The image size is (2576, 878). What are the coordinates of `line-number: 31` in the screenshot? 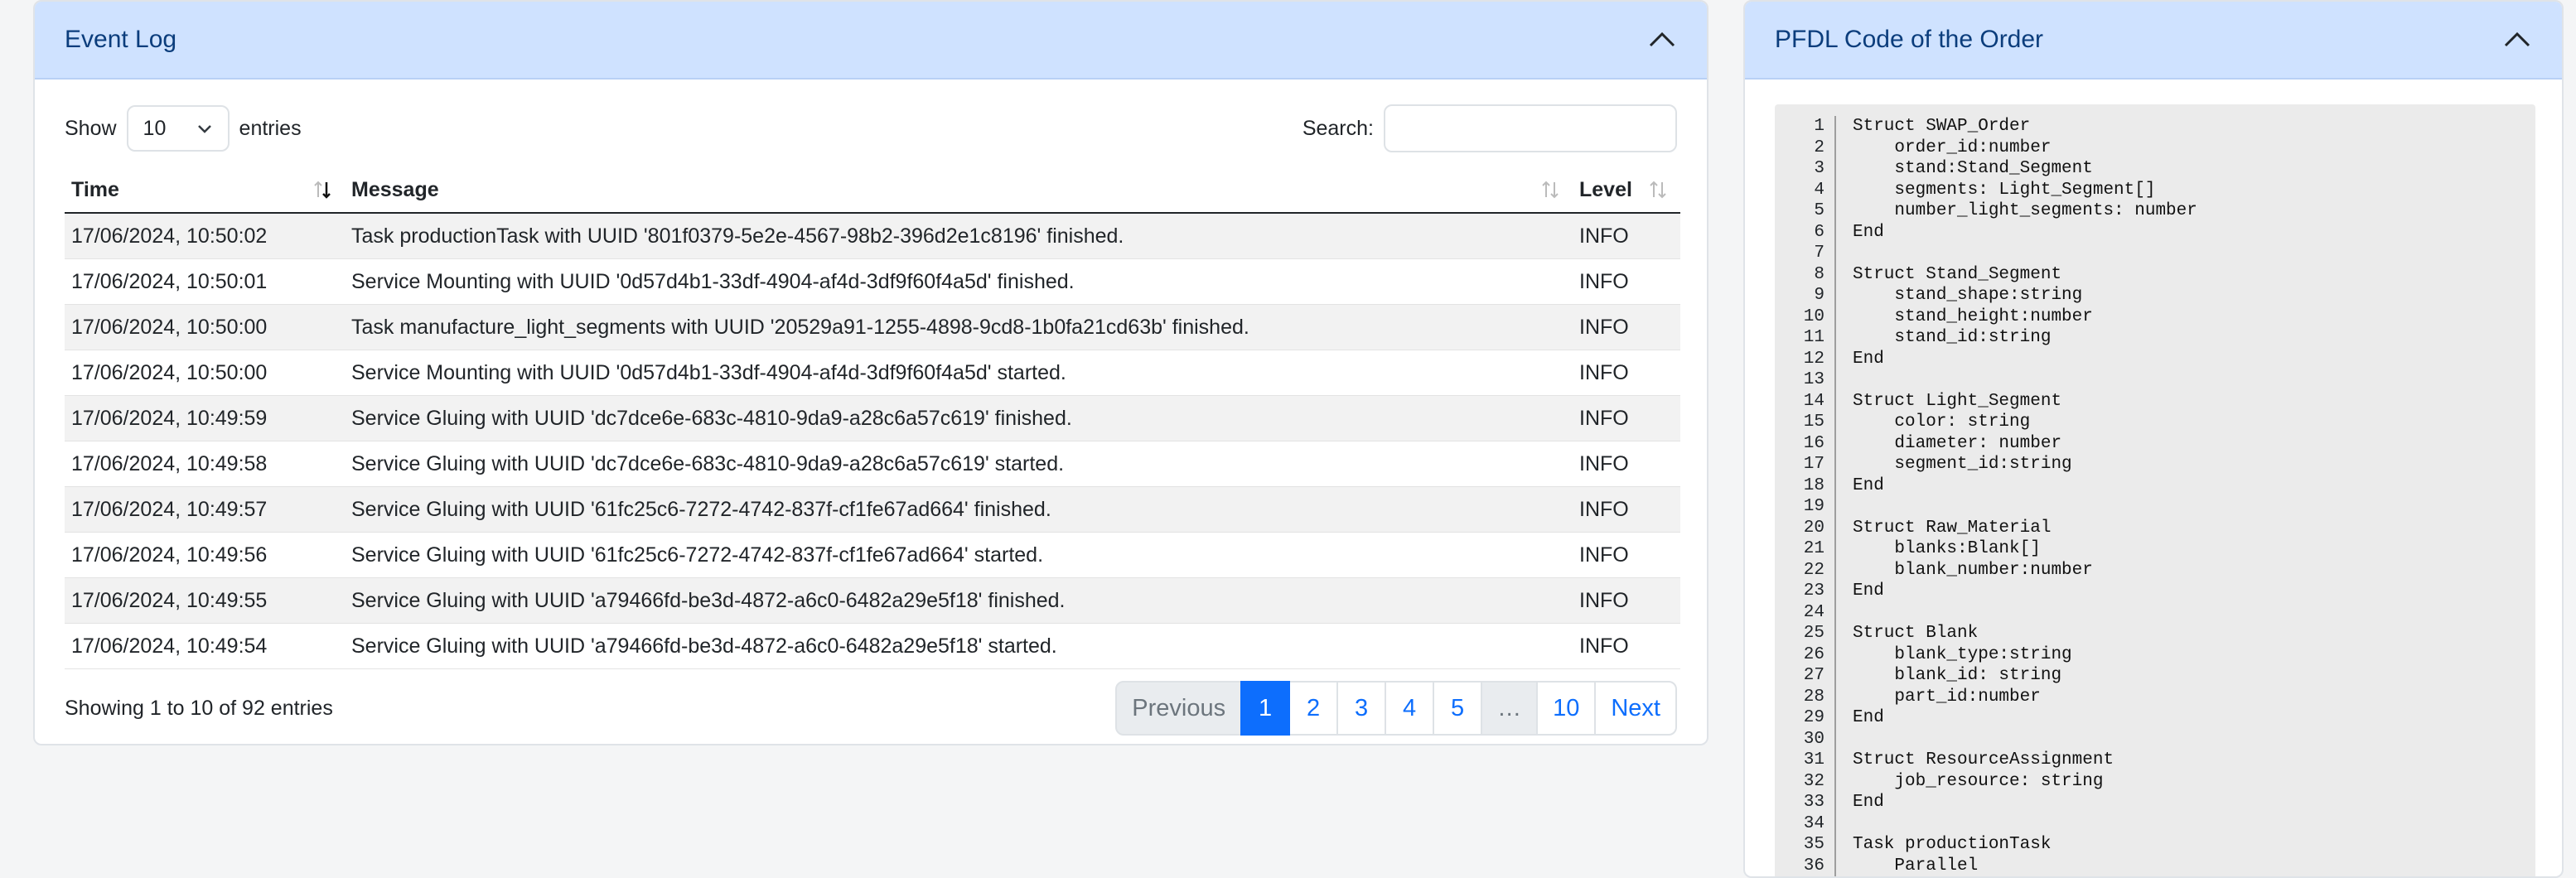 It's located at (1805, 760).